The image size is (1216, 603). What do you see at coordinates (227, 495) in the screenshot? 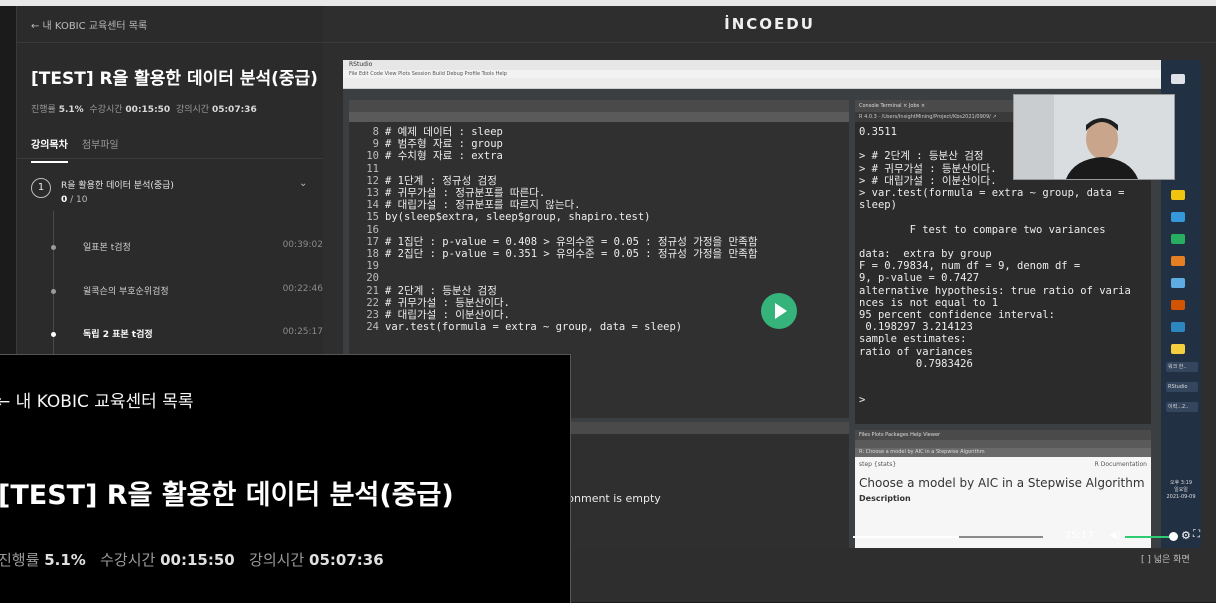
I see `course-title-zoom: [TEST] R을 활용한 데이터 분석(중급)` at bounding box center [227, 495].